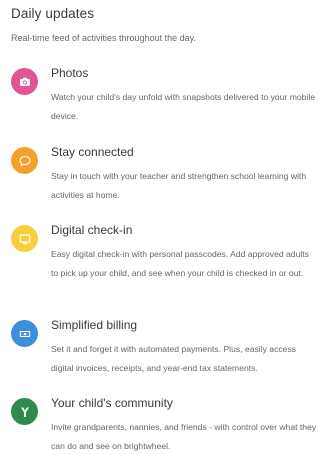 The width and height of the screenshot is (320, 455). Describe the element at coordinates (24, 160) in the screenshot. I see `chat-bubble-icon` at that location.